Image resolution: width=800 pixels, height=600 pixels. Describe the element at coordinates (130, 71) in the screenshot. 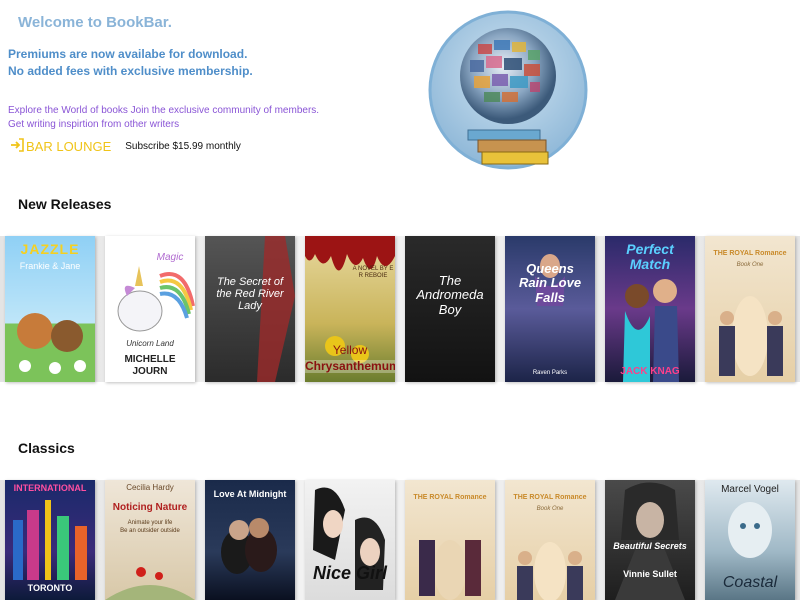

I see `promo-line-2: No added fees with exclusive membership.` at that location.